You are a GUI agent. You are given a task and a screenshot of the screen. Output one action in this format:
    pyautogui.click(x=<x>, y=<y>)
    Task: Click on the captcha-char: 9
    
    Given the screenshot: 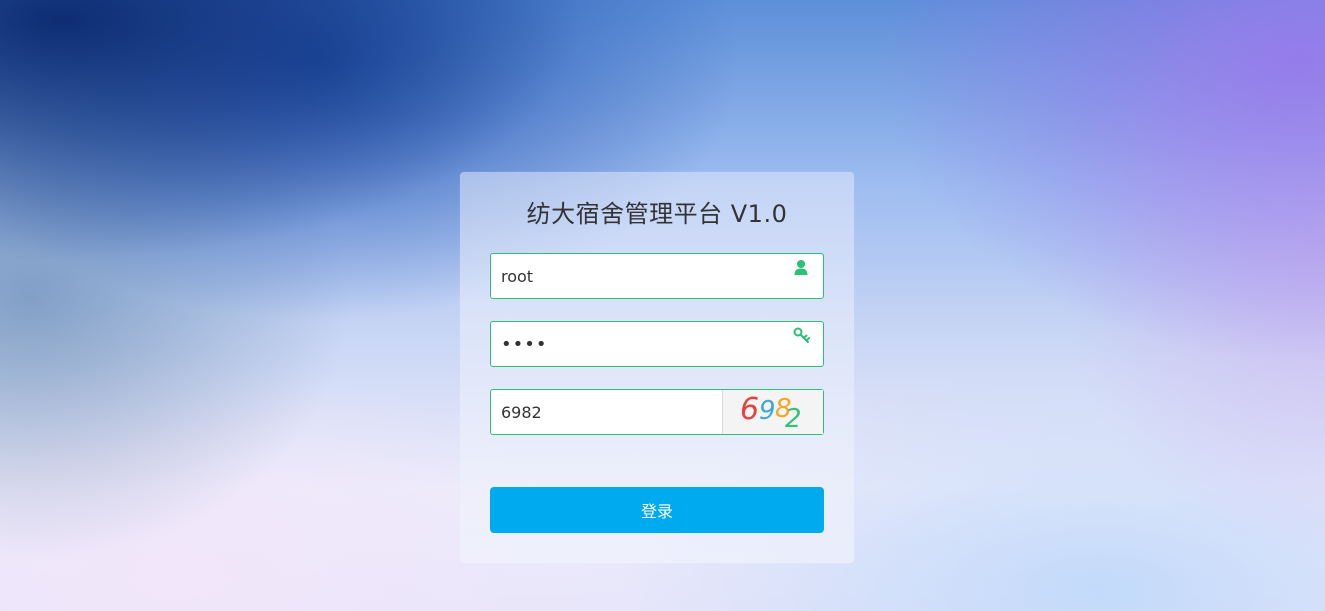 What is the action you would take?
    pyautogui.click(x=767, y=411)
    